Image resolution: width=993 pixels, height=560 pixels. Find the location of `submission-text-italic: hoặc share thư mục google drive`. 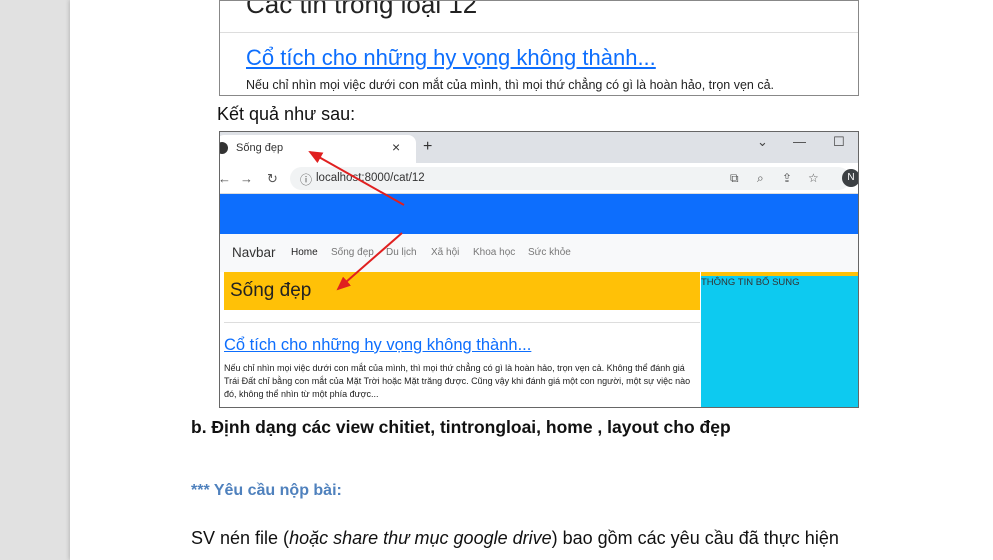

submission-text-italic: hoặc share thư mục google drive is located at coordinates (420, 538).